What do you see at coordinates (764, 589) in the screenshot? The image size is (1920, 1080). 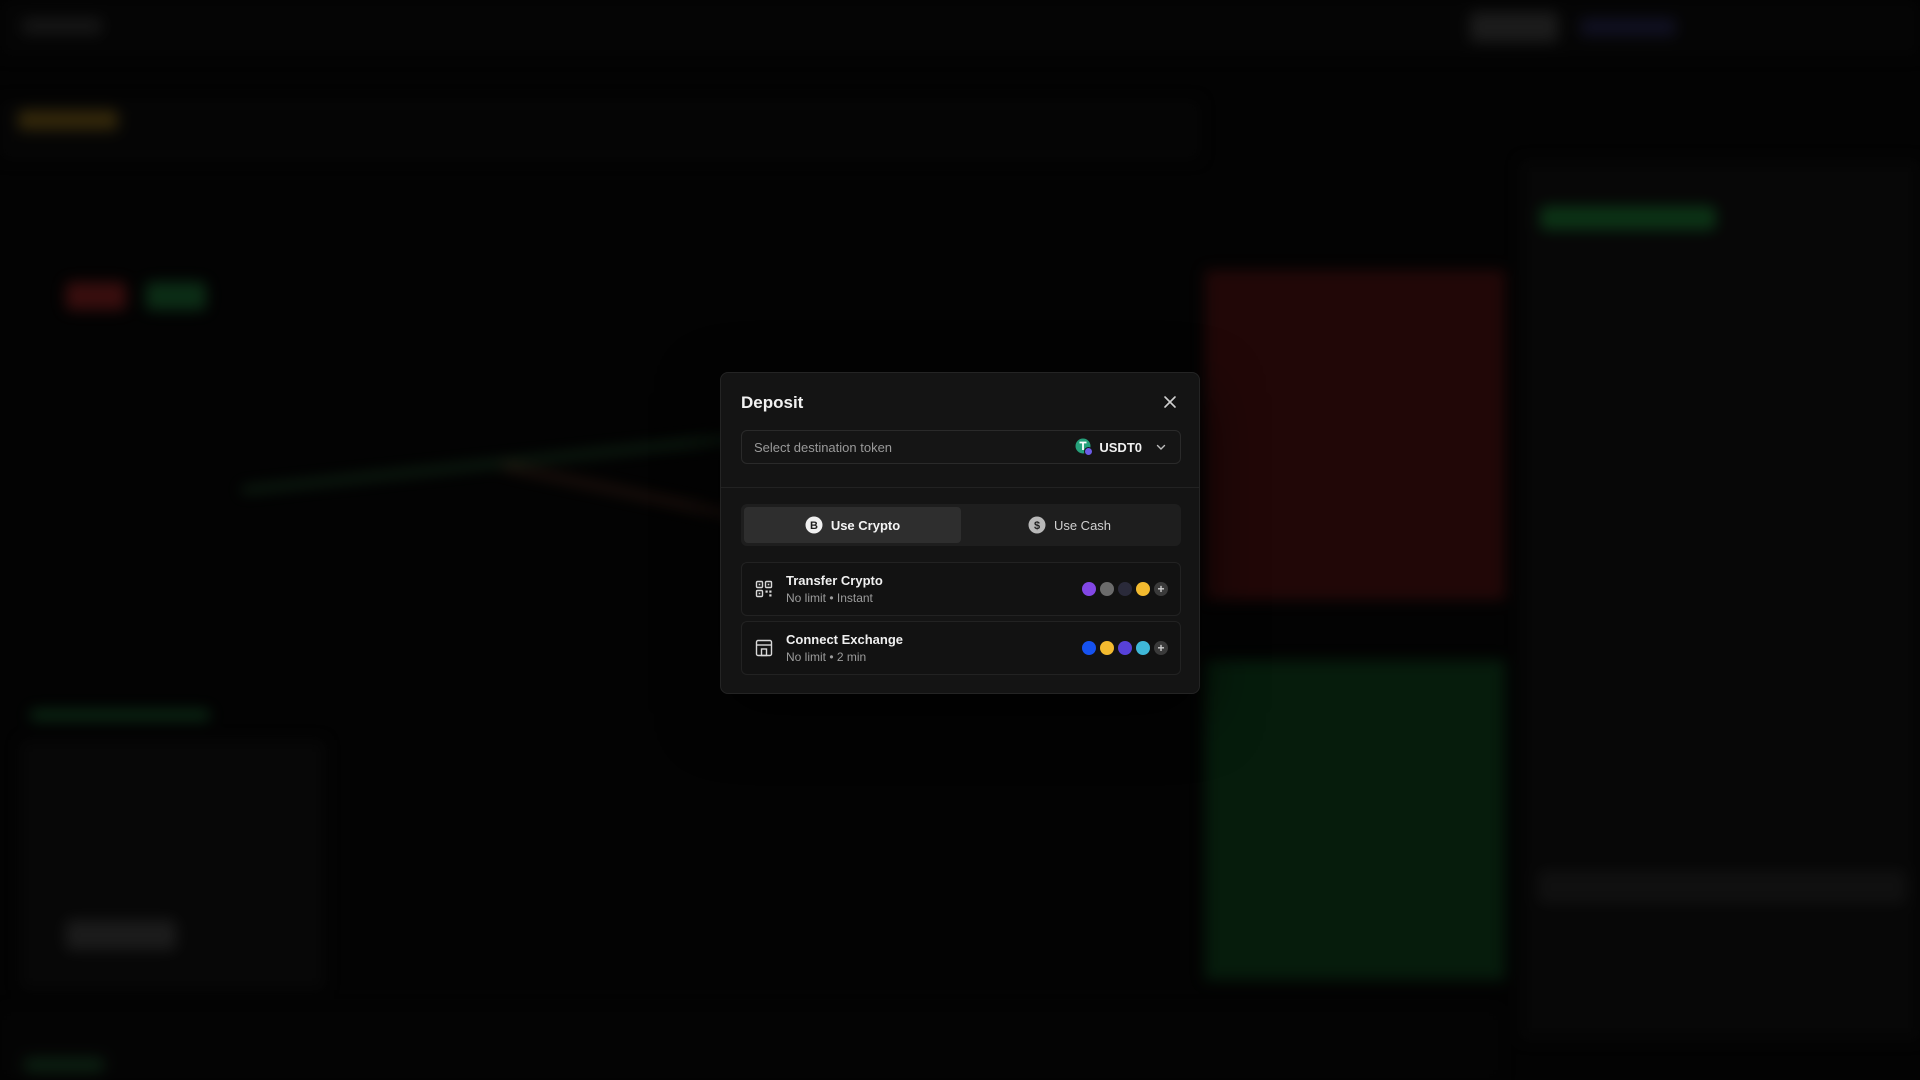 I see `qr-code-icon` at bounding box center [764, 589].